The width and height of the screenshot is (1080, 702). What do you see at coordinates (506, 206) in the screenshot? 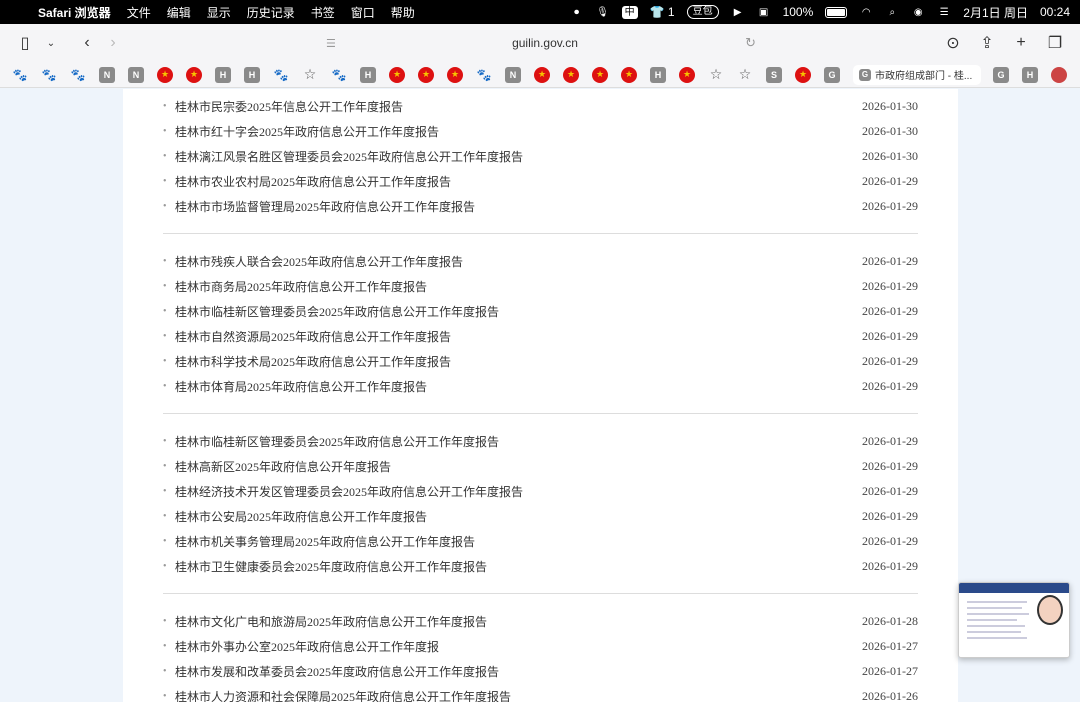
I see `news-title-link: 桂林市市场监督管理局2025年政府信息公开工作年度报告` at bounding box center [506, 206].